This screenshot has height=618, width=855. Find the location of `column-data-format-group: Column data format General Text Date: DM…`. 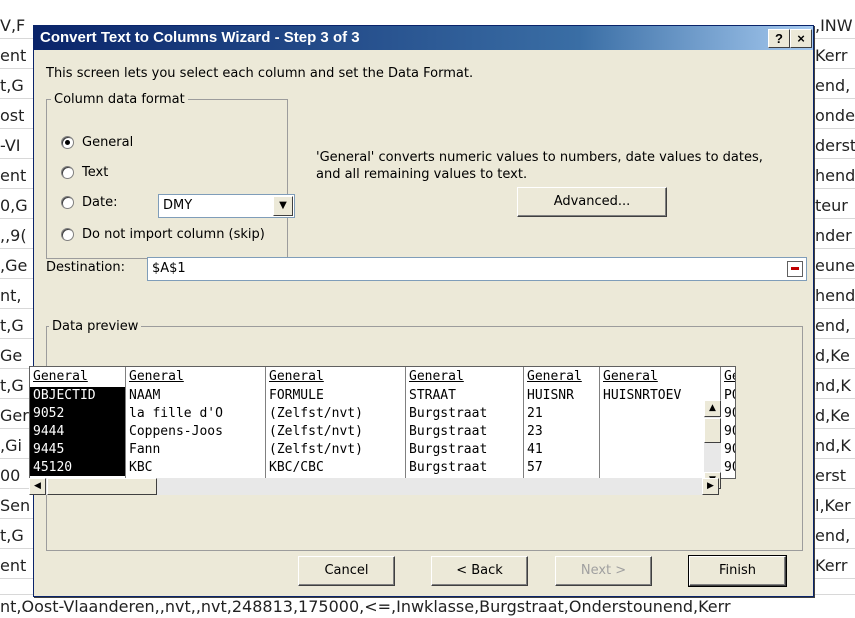

column-data-format-group: Column data format General Text Date: DM… is located at coordinates (170, 175).